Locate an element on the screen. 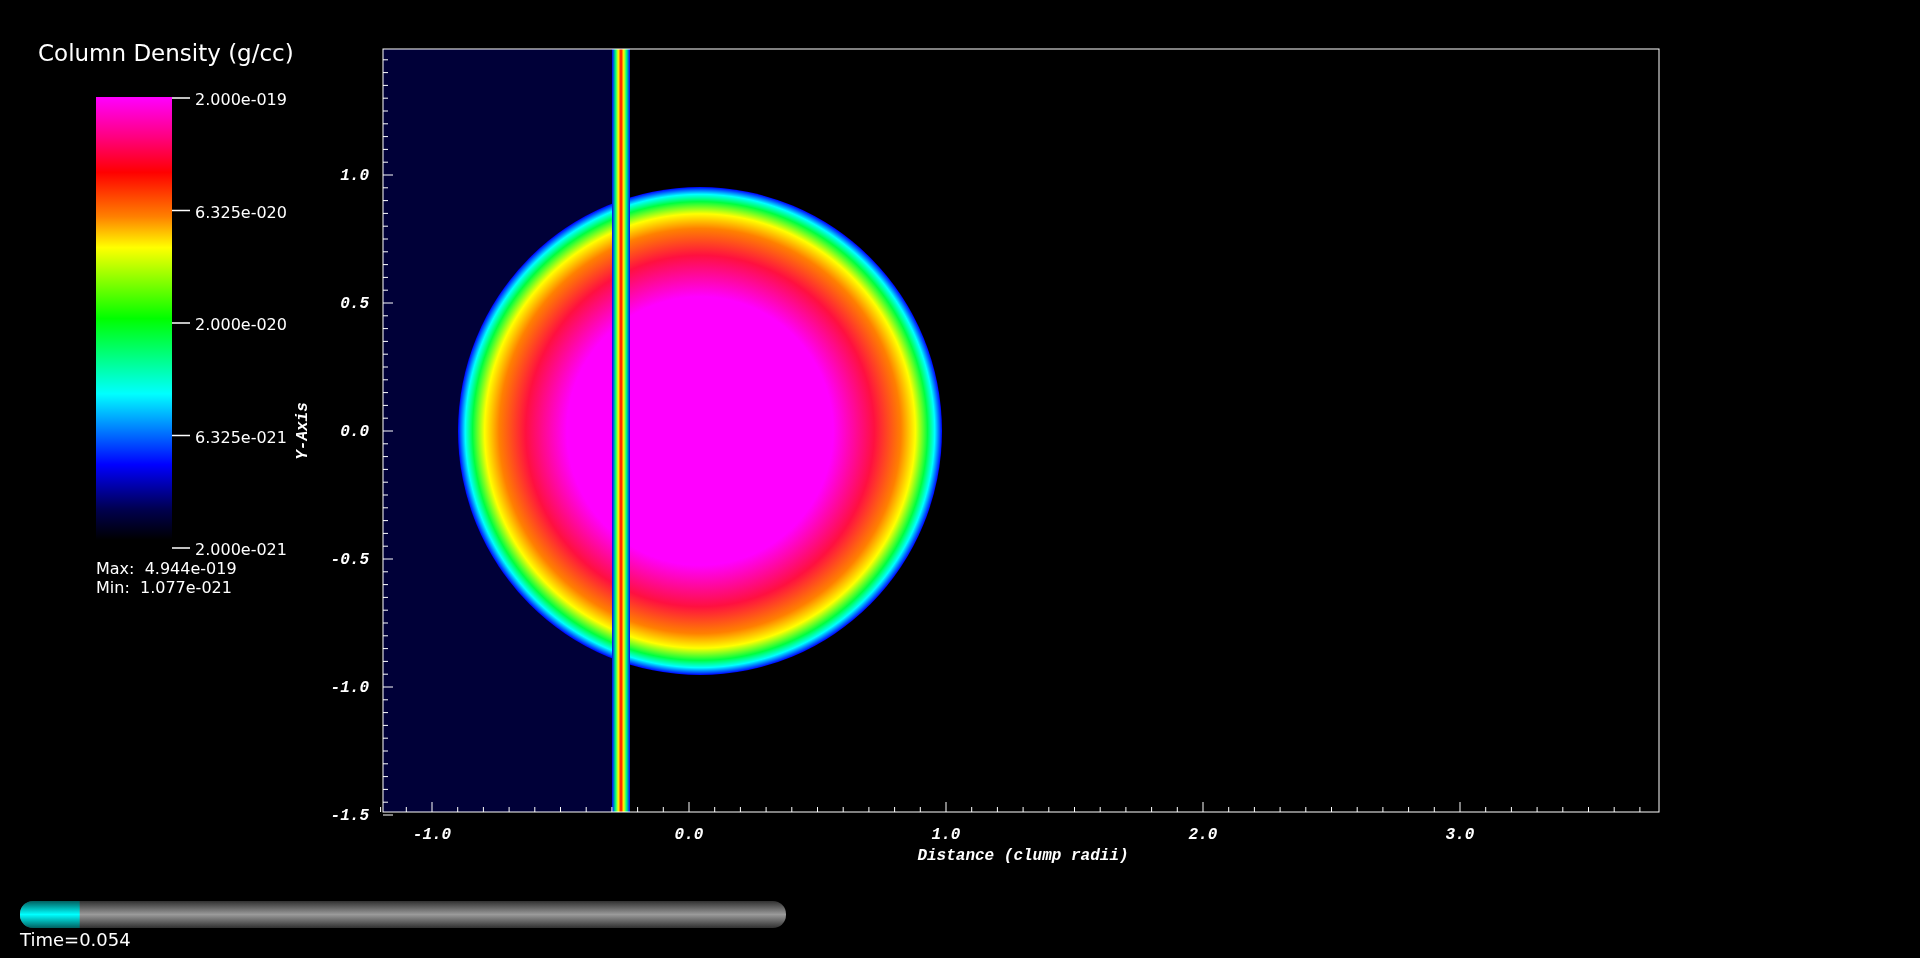  time-slider is located at coordinates (403, 914).